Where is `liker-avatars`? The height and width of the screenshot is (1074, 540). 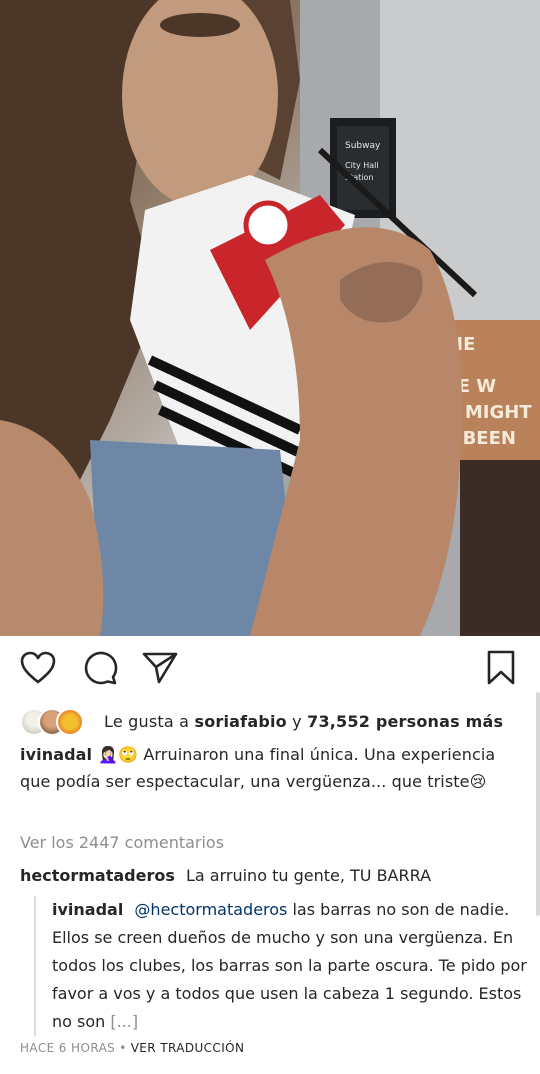
liker-avatars is located at coordinates (59, 721).